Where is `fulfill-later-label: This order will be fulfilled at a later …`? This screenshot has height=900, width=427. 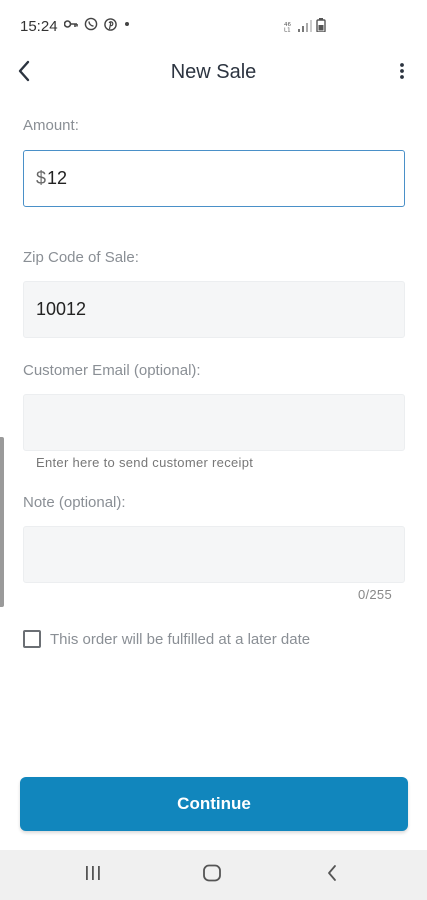 fulfill-later-label: This order will be fulfilled at a later … is located at coordinates (180, 639).